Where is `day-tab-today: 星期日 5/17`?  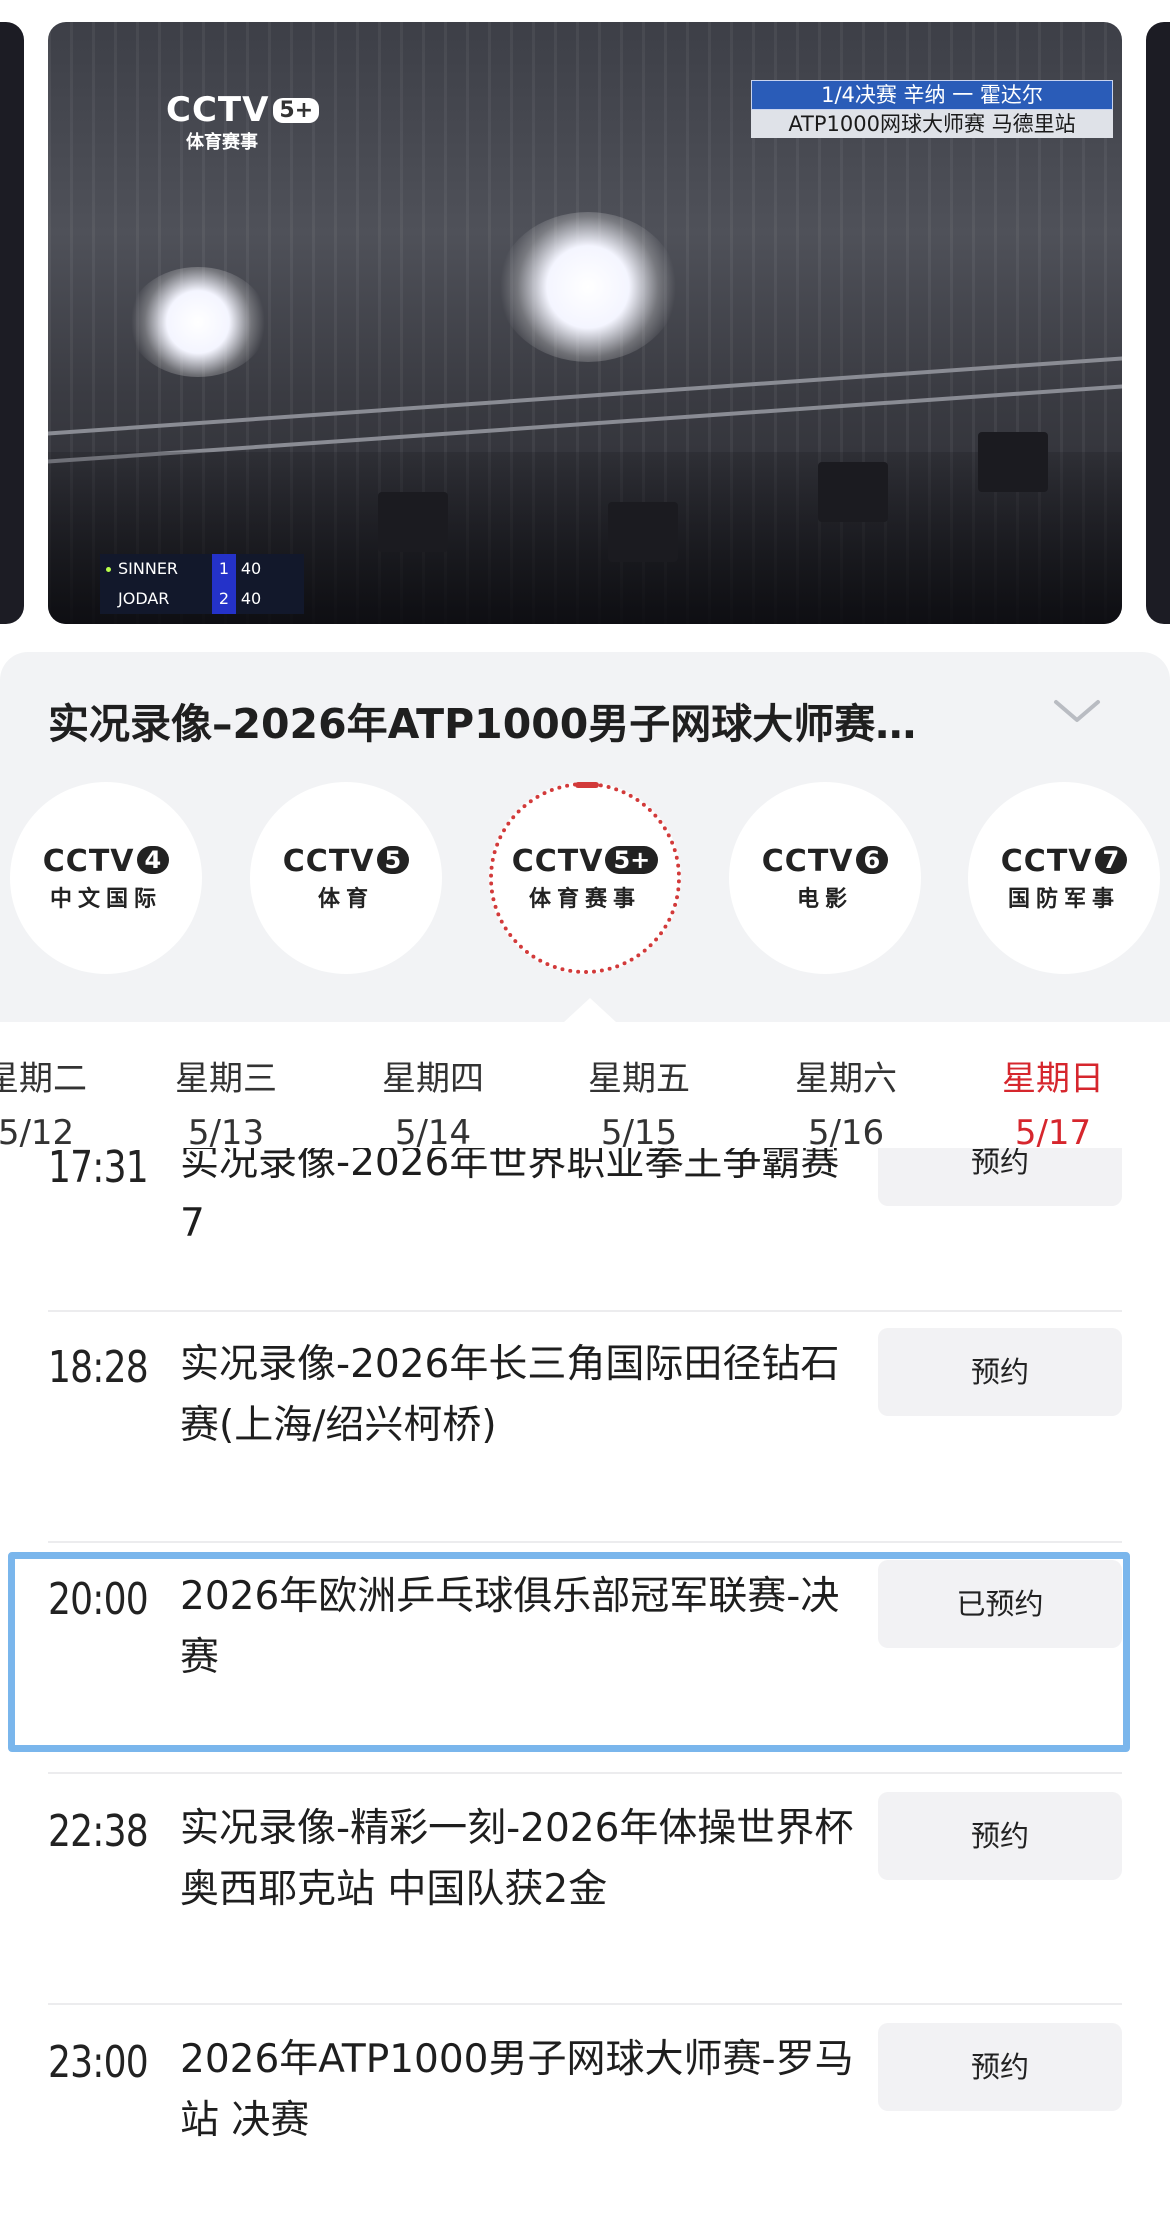
day-tab-today: 星期日 5/17 is located at coordinates (1053, 1106).